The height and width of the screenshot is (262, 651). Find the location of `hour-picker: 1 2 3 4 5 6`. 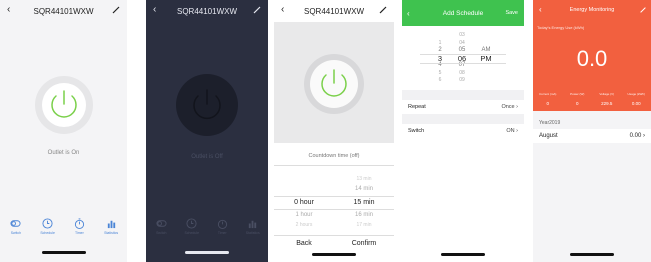

hour-picker: 1 2 3 4 5 6 is located at coordinates (440, 58).